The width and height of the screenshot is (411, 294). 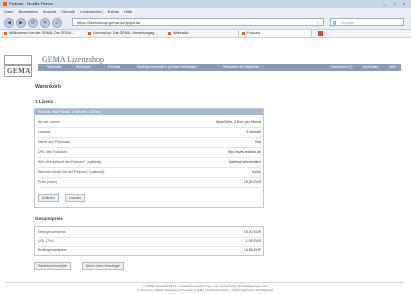 What do you see at coordinates (367, 22) in the screenshot?
I see `search-input: g Google` at bounding box center [367, 22].